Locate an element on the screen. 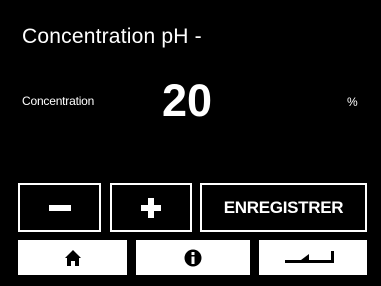 Image resolution: width=381 pixels, height=286 pixels. increase-button is located at coordinates (151, 207).